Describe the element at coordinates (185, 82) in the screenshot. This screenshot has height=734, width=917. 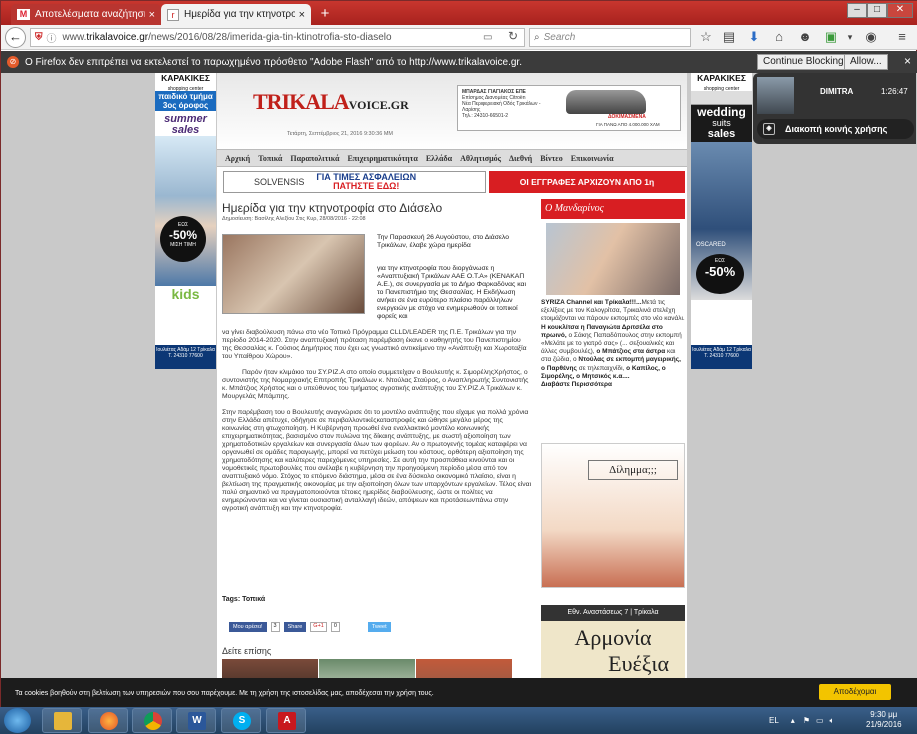
I see `ad-brand: ΚΑΡΑΚΙΚΕΣ shopping center` at that location.